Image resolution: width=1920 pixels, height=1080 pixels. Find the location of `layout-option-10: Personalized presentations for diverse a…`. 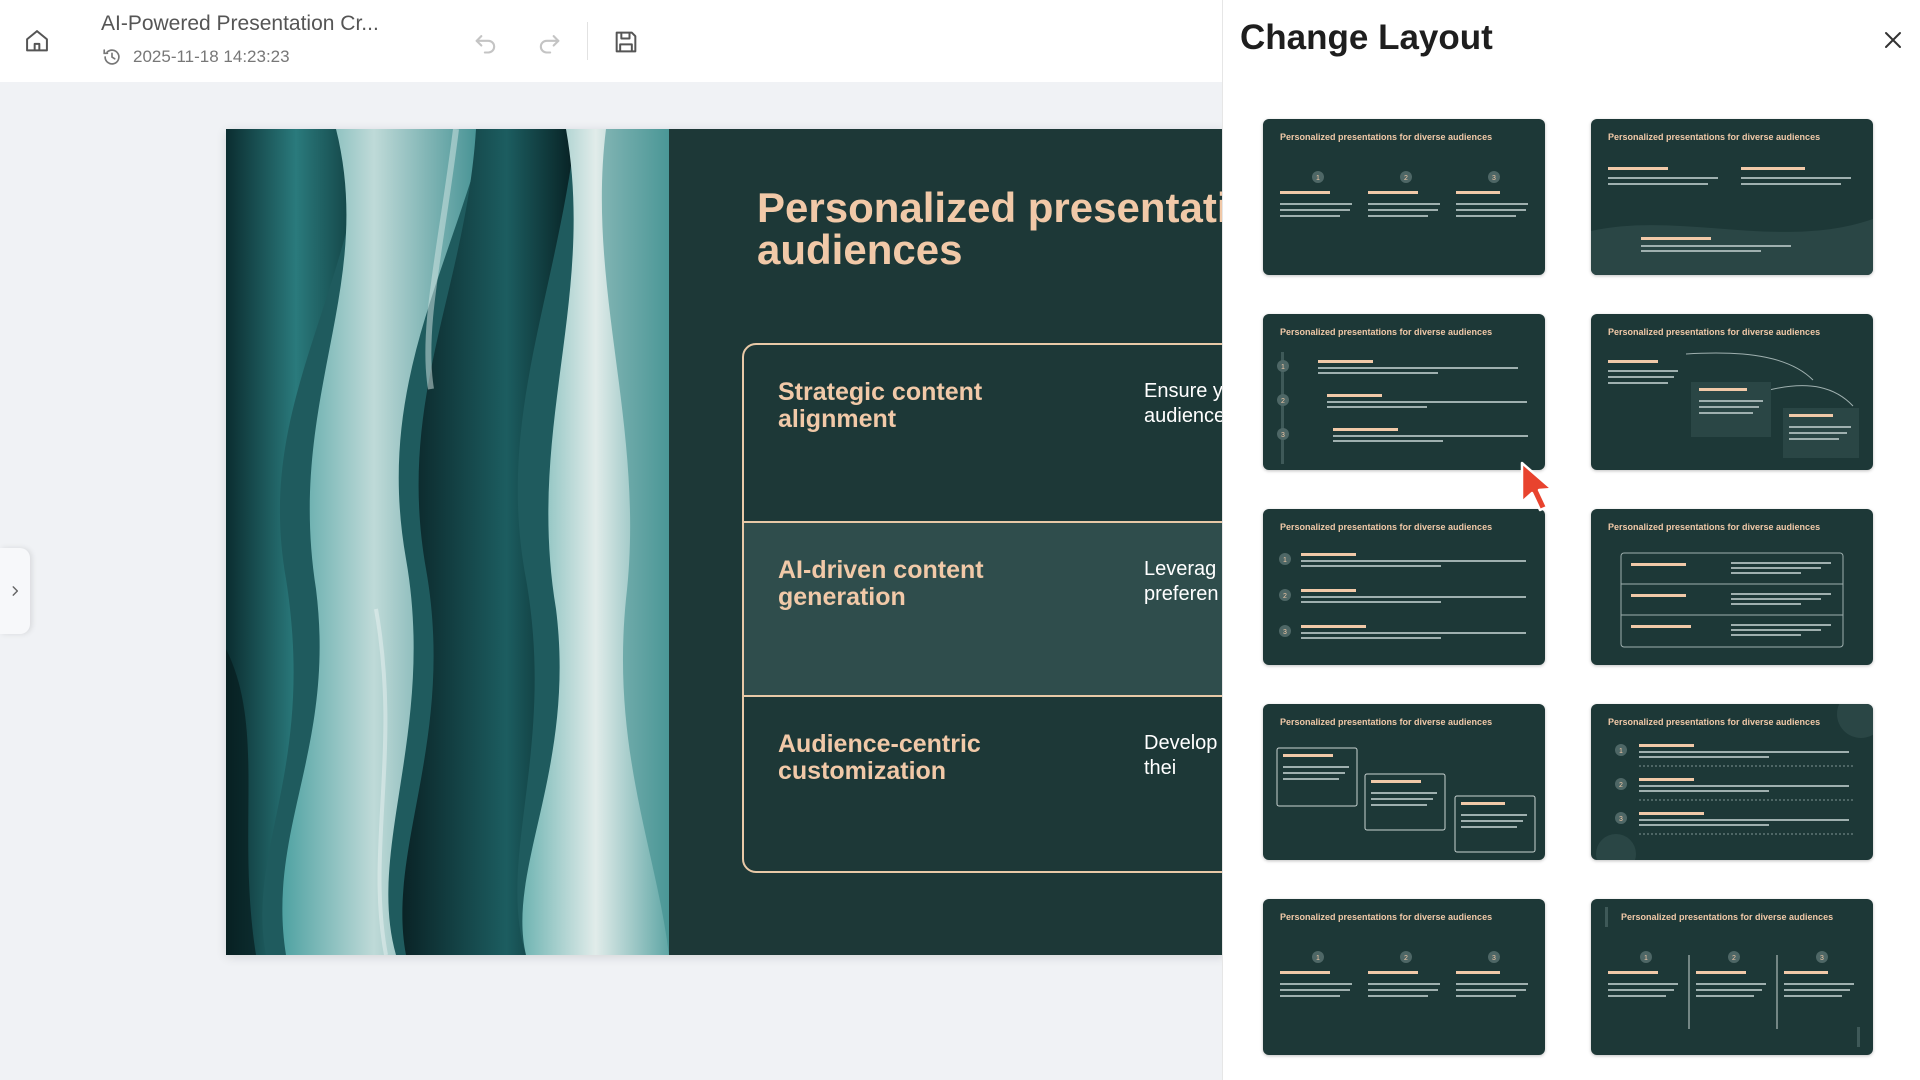

layout-option-10: Personalized presentations for diverse a… is located at coordinates (1732, 977).